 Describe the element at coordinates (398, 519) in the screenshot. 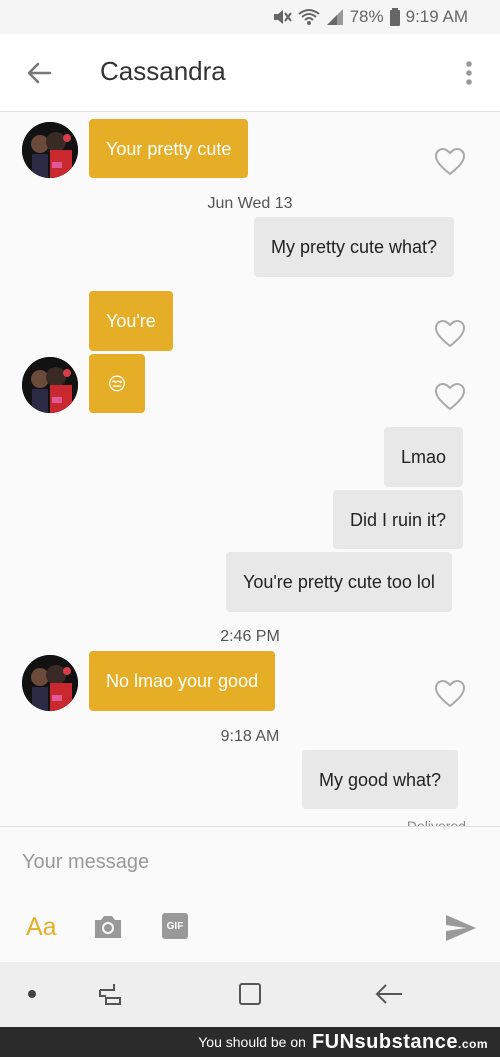

I see `outgoing-message: Did I ruin it?` at that location.